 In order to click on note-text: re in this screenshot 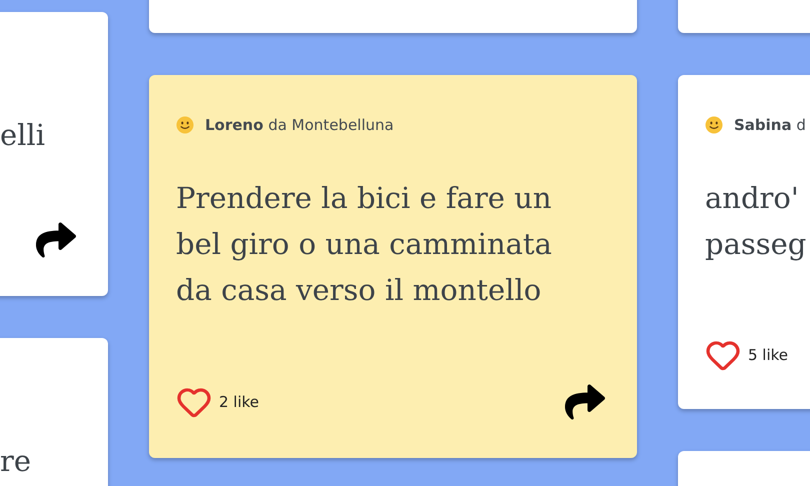, I will do `click(16, 461)`.